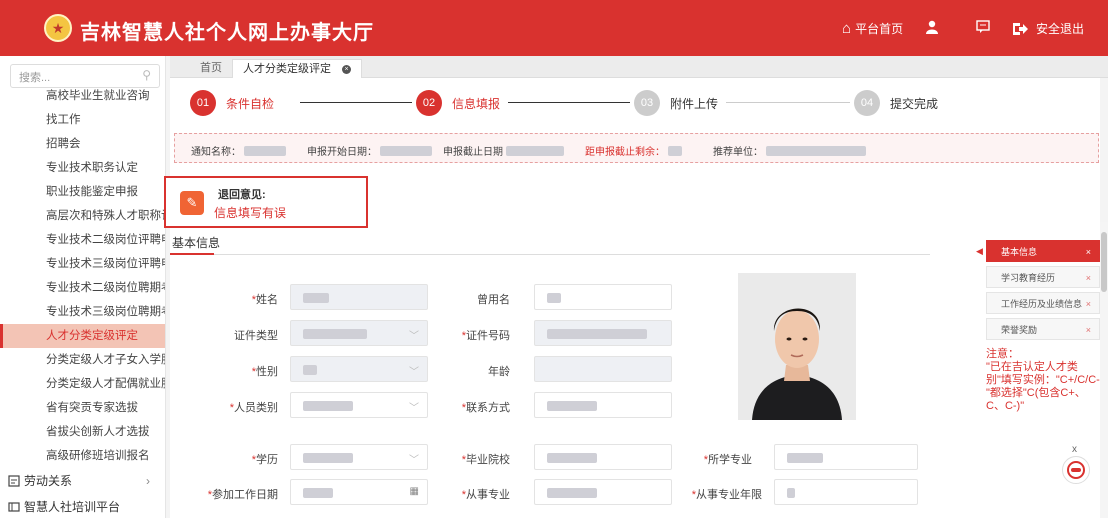 The image size is (1108, 518). What do you see at coordinates (82, 168) in the screenshot?
I see `sidebar-item: 专业技术职务认定` at bounding box center [82, 168].